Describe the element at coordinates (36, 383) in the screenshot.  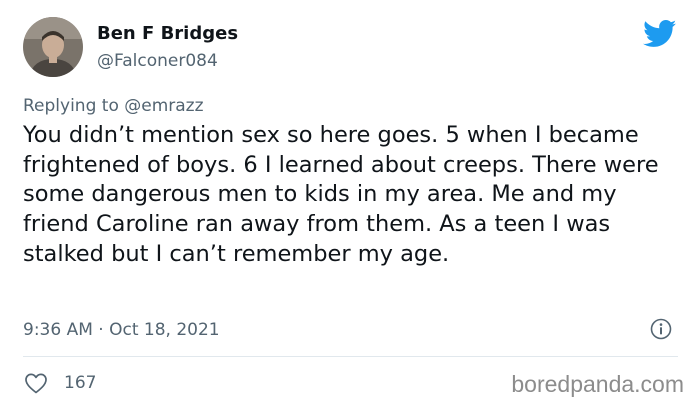
I see `heart-icon` at that location.